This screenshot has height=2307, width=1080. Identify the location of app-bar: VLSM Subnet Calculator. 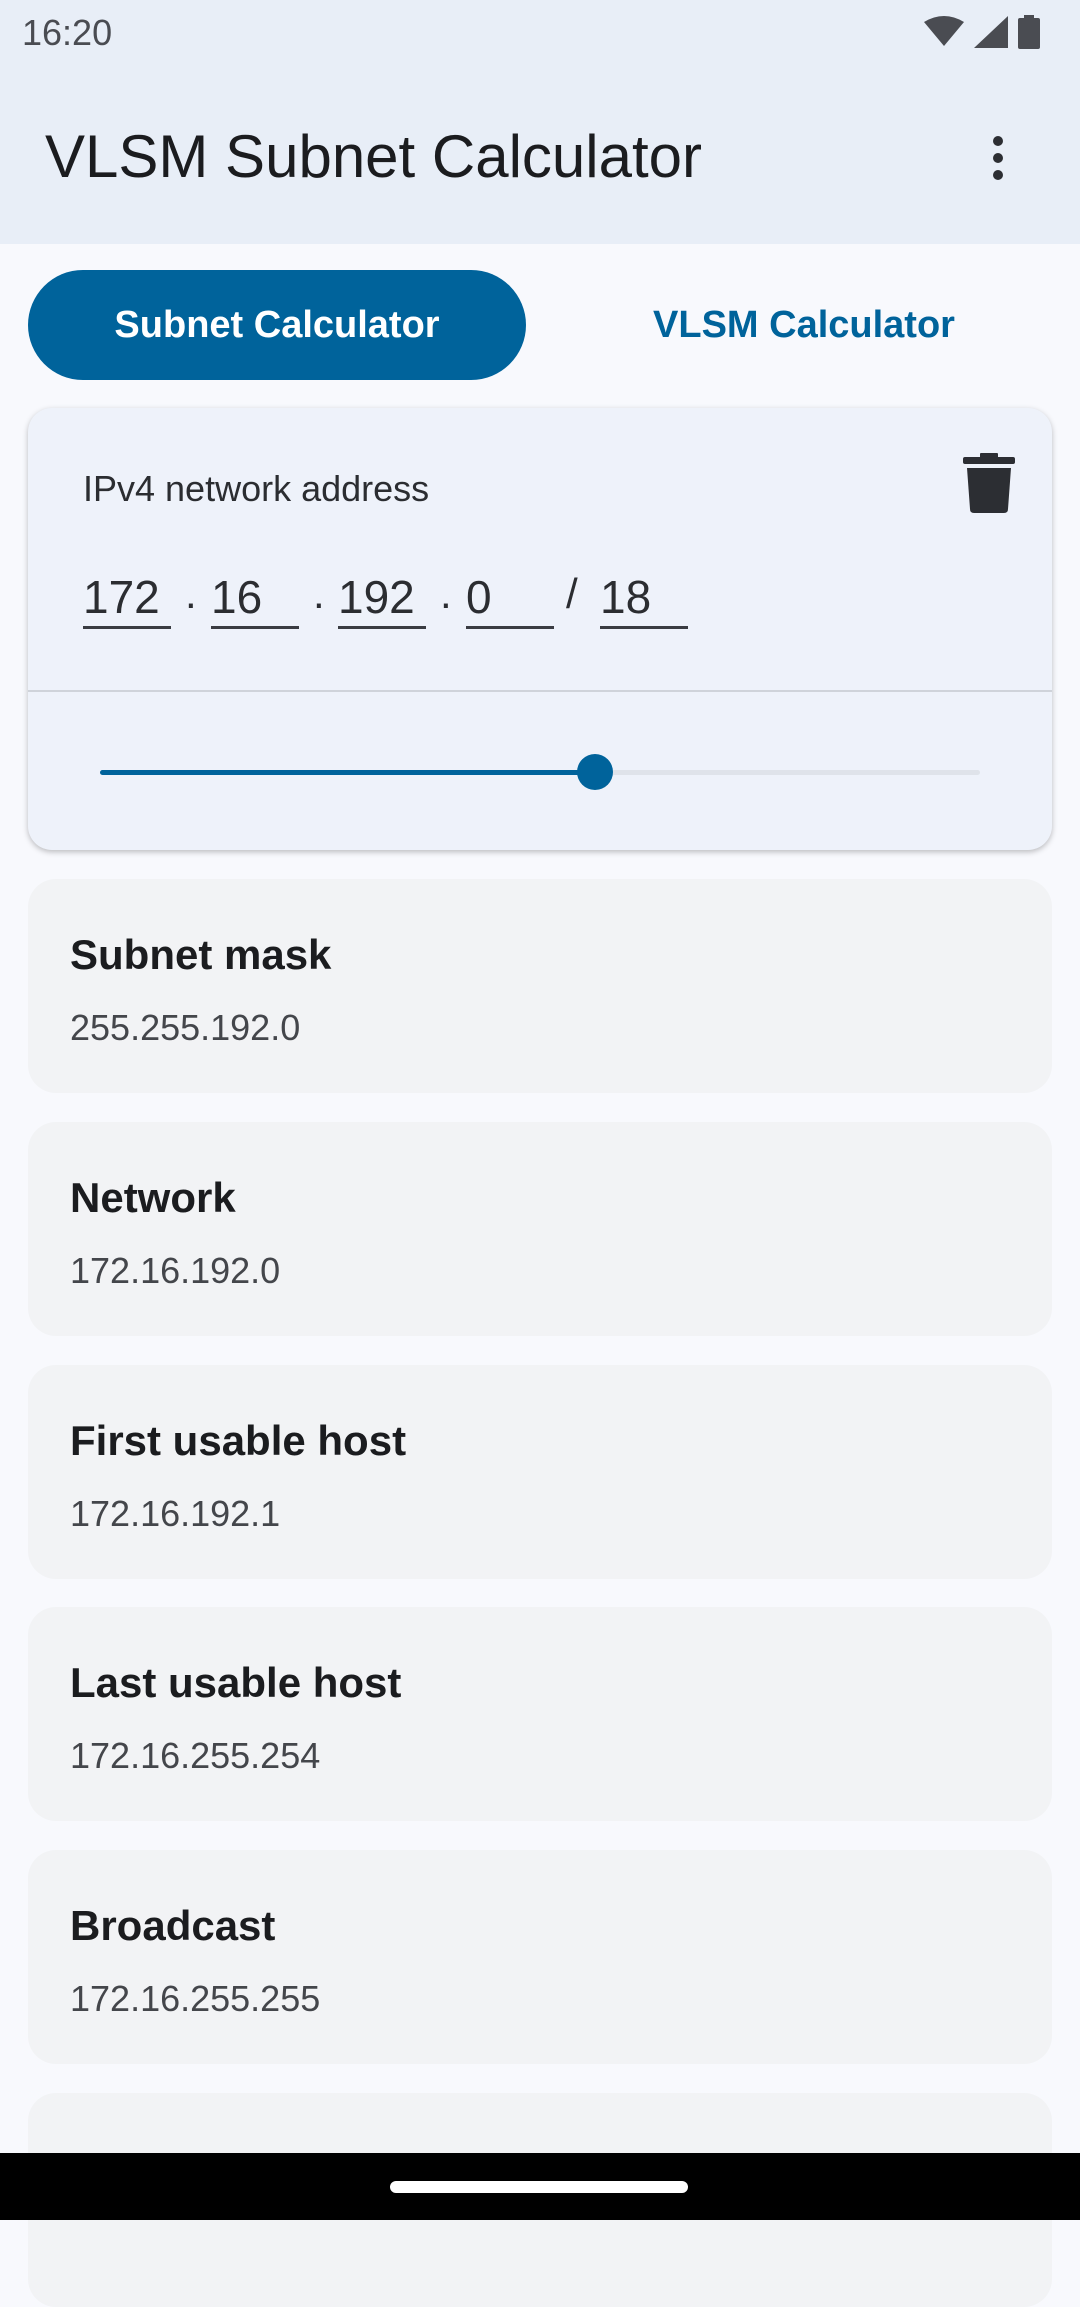
(540, 155).